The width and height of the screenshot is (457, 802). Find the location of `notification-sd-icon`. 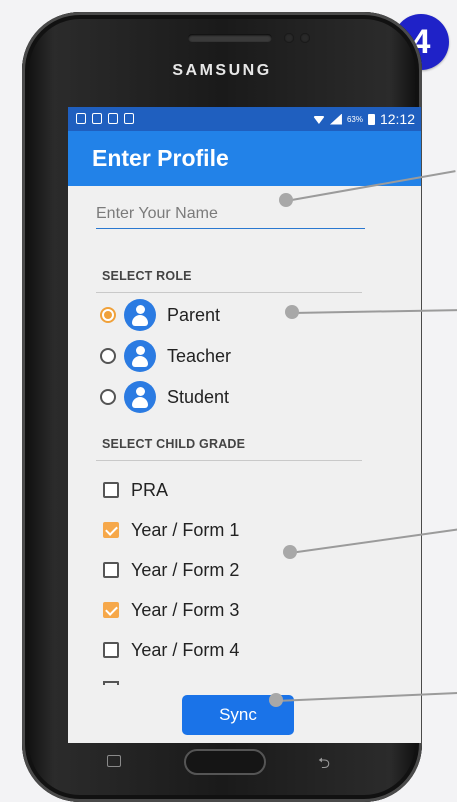

notification-sd-icon is located at coordinates (97, 118).